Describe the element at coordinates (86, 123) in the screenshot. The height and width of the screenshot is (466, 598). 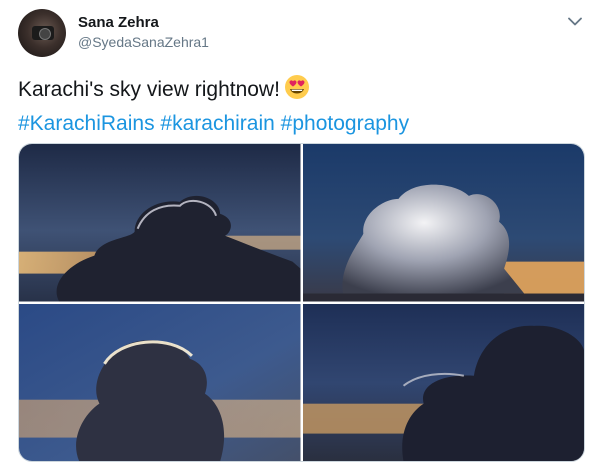
I see `hashtag-karachirains: #KarachiRains` at that location.